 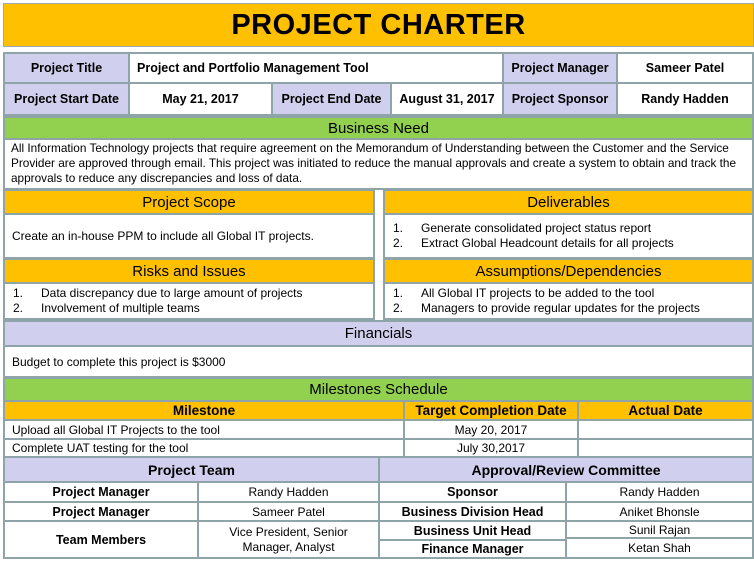 I want to click on financials-header: Financials, so click(x=378, y=333).